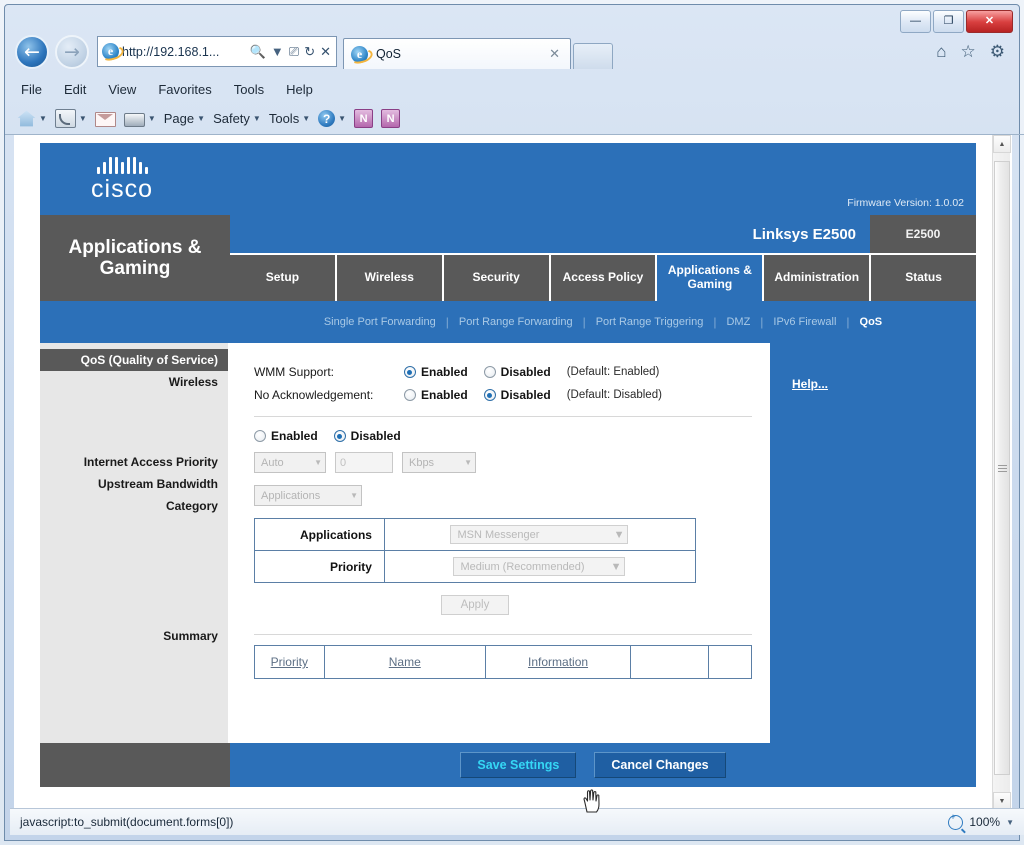 The image size is (1024, 845). Describe the element at coordinates (283, 278) in the screenshot. I see `tab-setup: Setup` at that location.